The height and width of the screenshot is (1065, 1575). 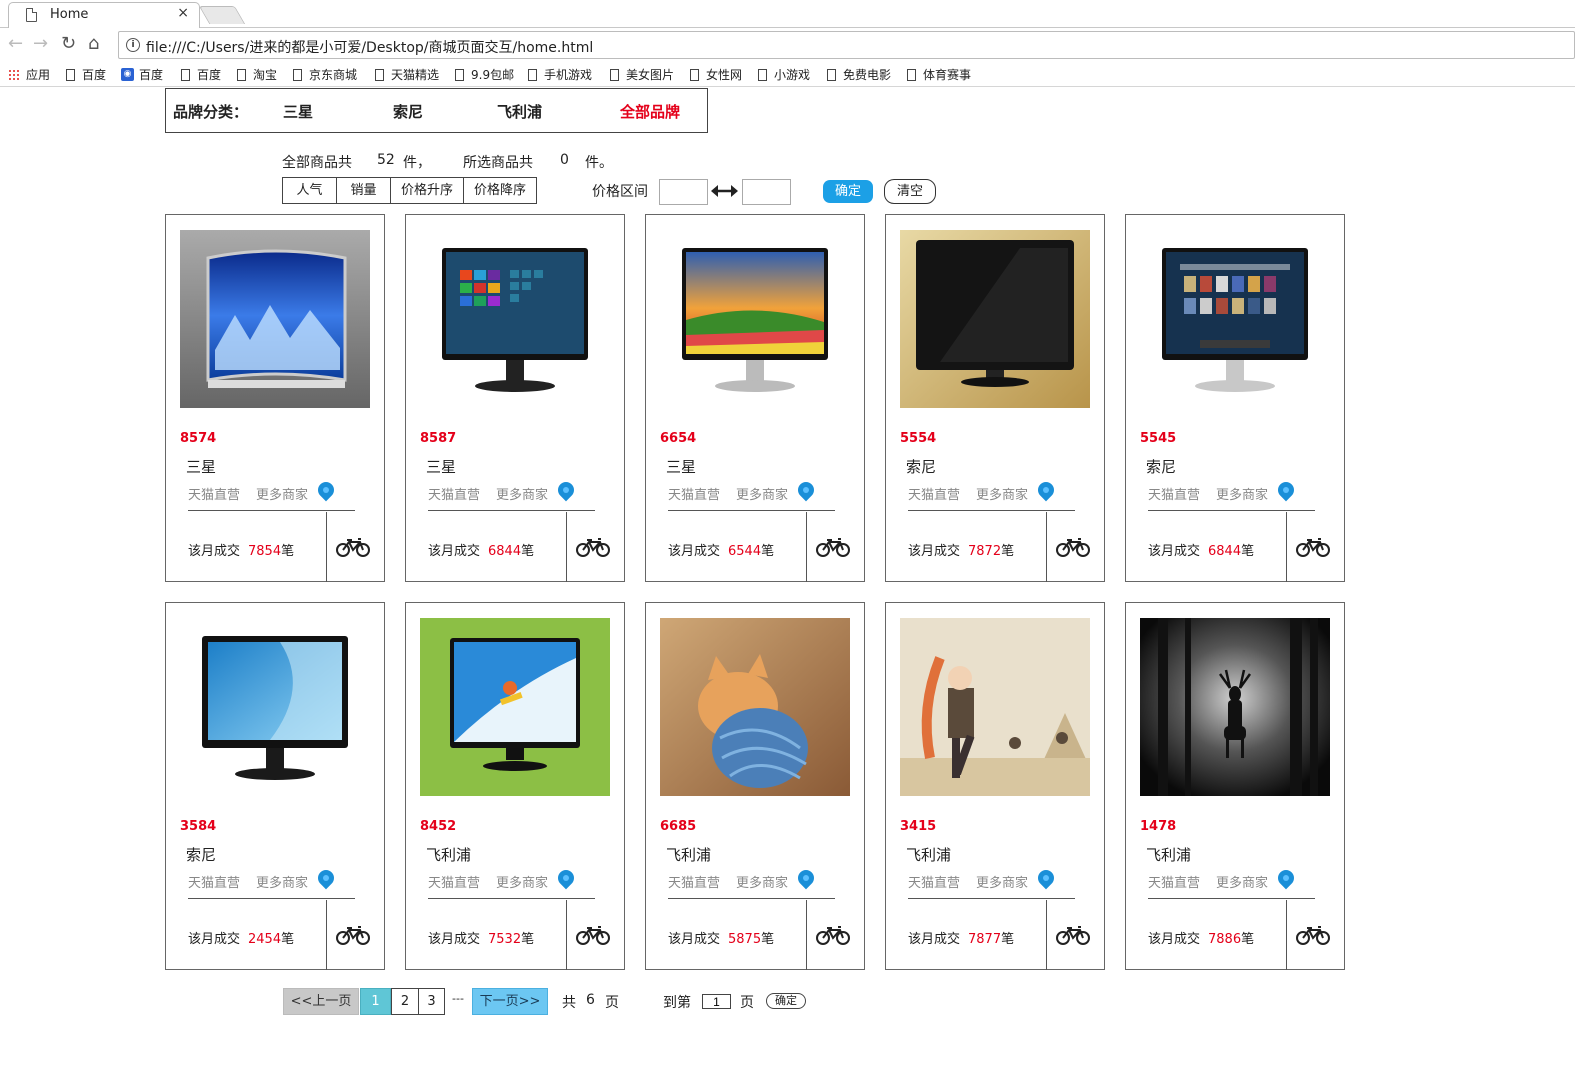 What do you see at coordinates (683, 192) in the screenshot?
I see `price-min-input` at bounding box center [683, 192].